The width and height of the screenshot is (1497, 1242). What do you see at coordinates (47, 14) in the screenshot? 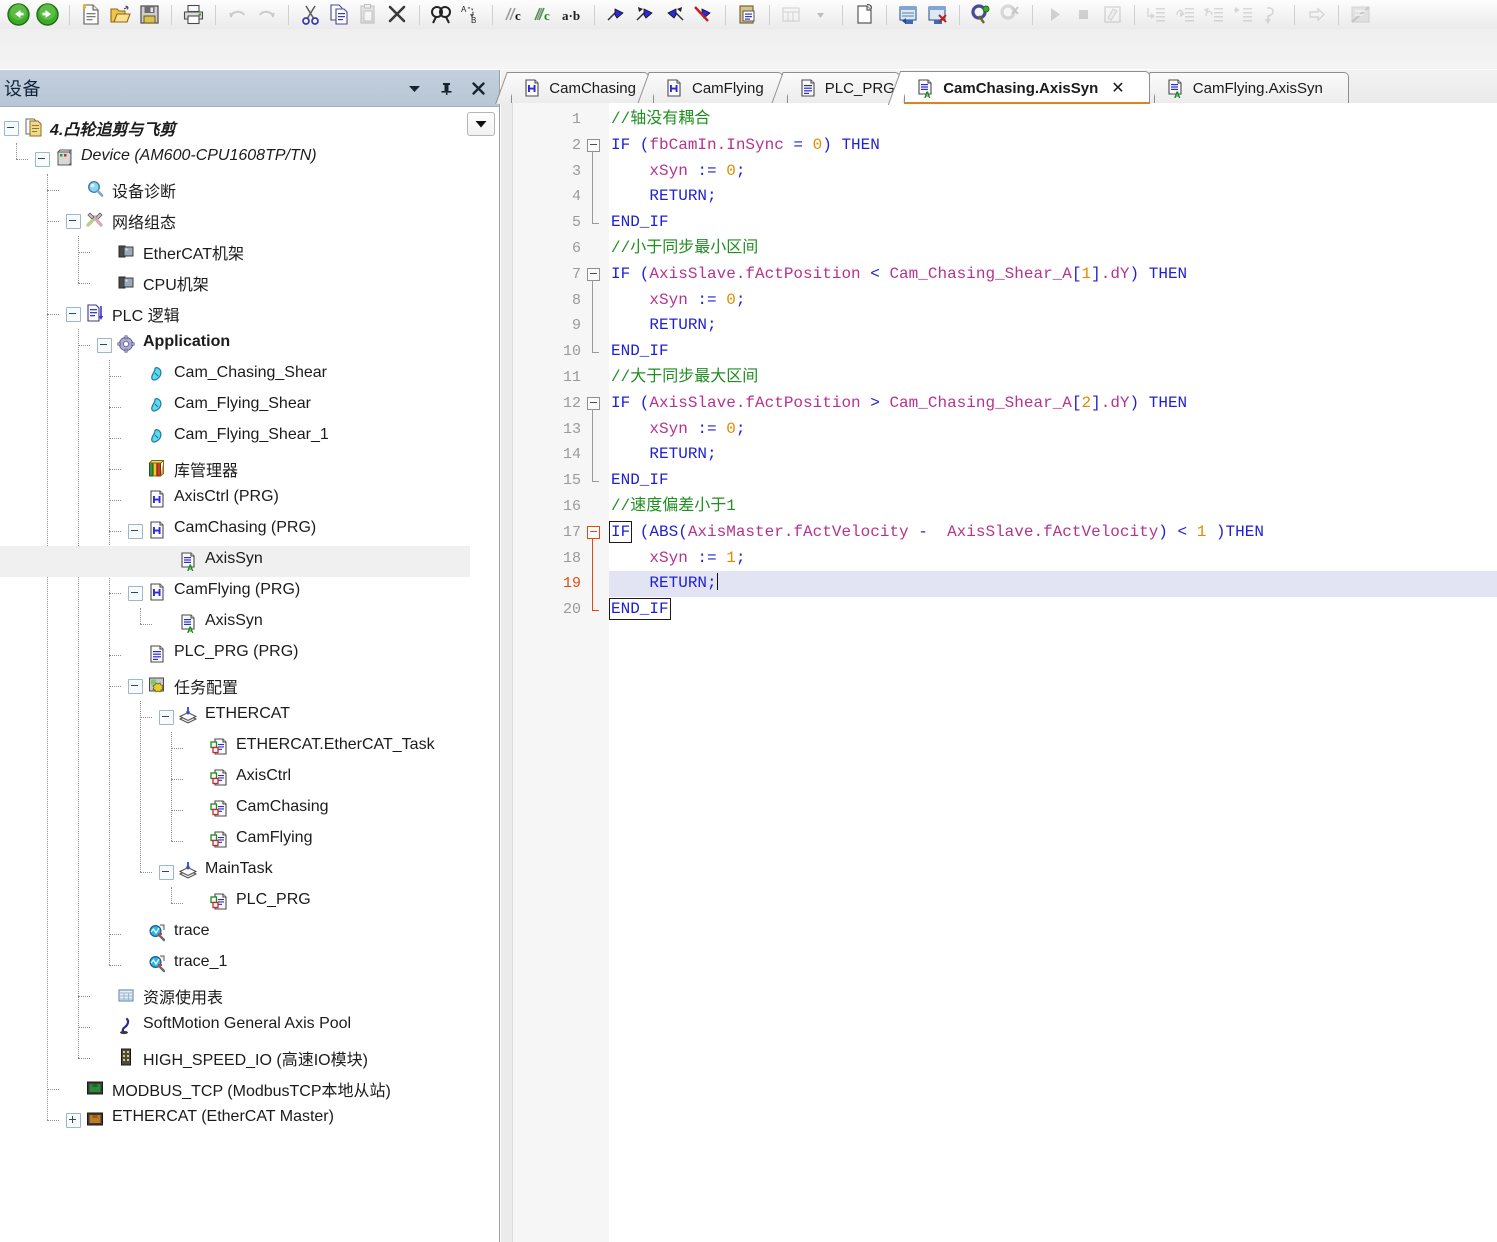
I see `forward-icon` at bounding box center [47, 14].